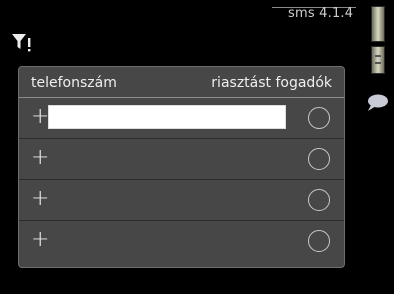  I want to click on column-receives-alarm: riasztást fogadók, so click(271, 83).